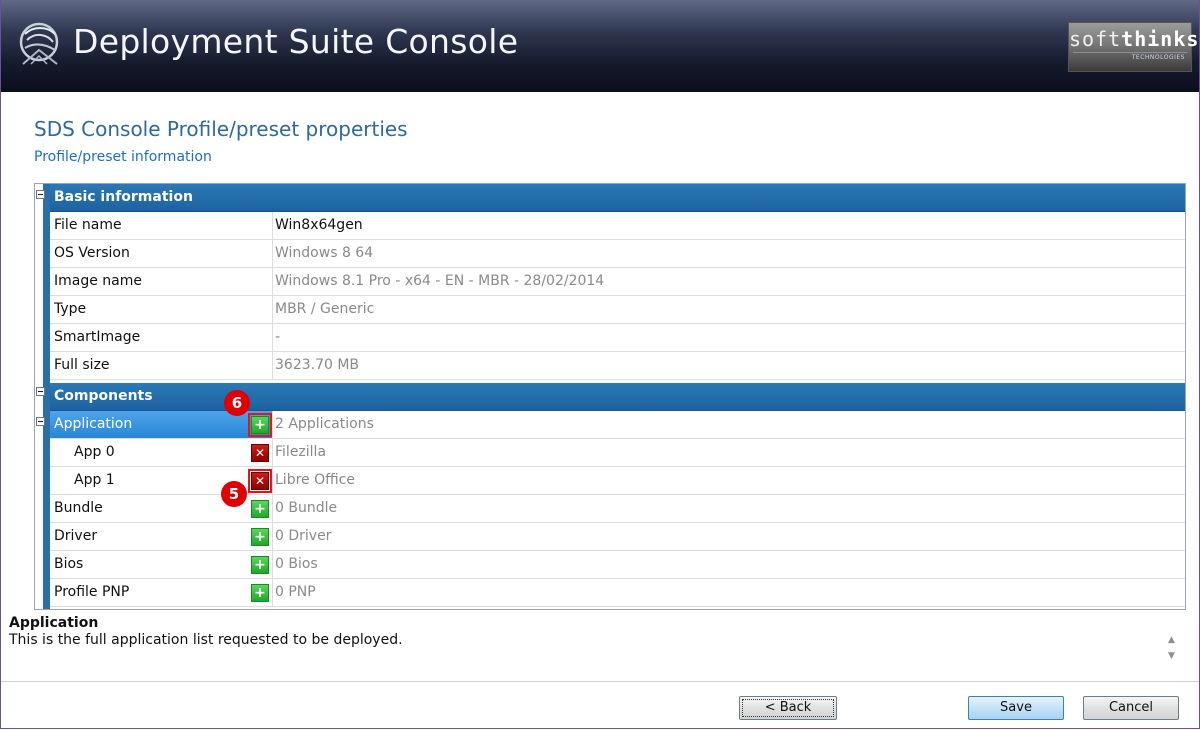 The height and width of the screenshot is (730, 1200). What do you see at coordinates (39, 43) in the screenshot?
I see `deployment-suite-logo-icon` at bounding box center [39, 43].